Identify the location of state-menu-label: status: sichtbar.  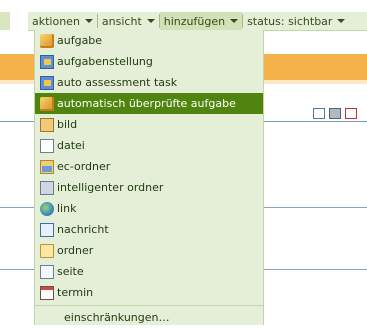
(290, 21).